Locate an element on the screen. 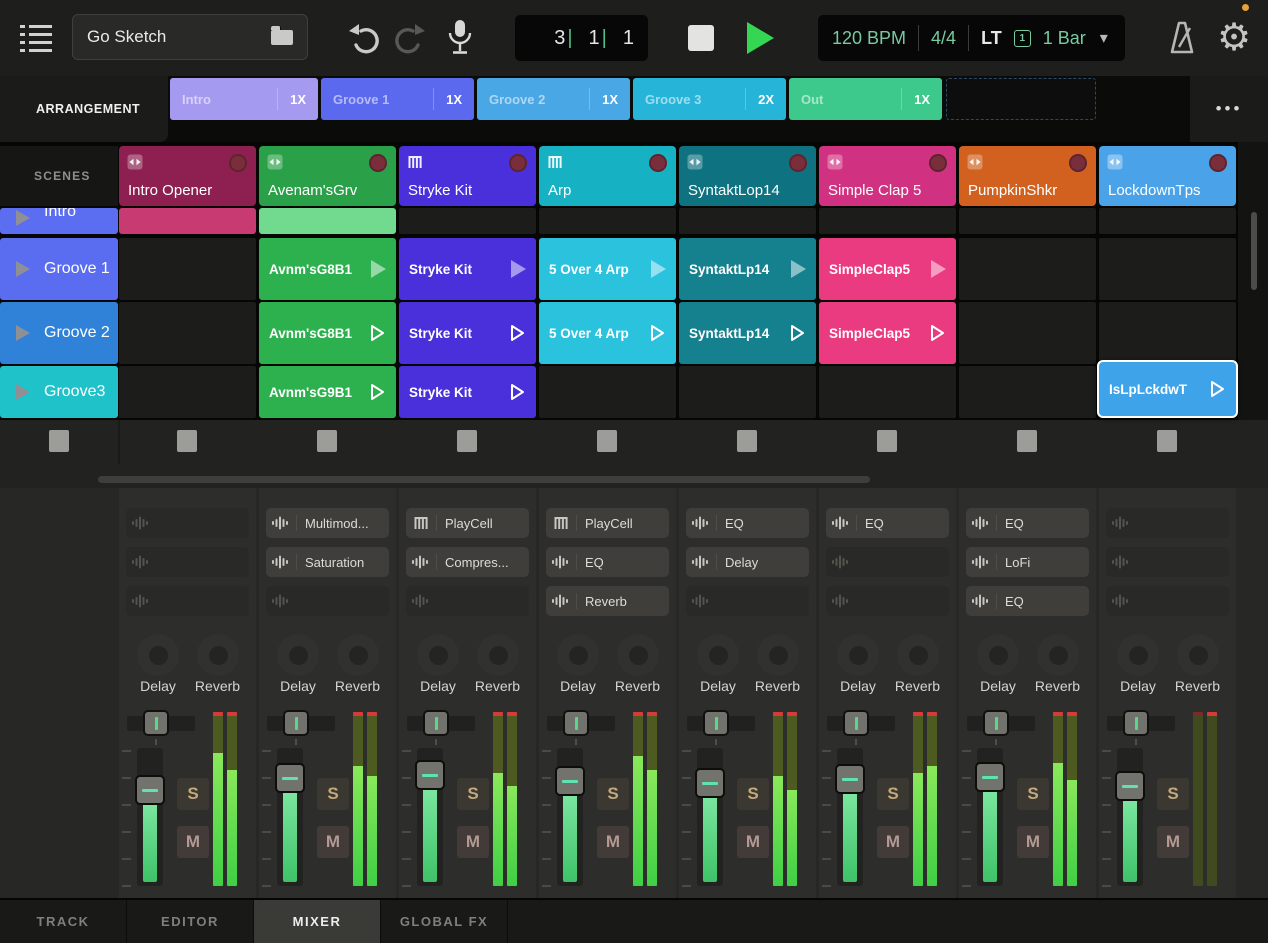  arrangement-empty-slot is located at coordinates (1021, 99).